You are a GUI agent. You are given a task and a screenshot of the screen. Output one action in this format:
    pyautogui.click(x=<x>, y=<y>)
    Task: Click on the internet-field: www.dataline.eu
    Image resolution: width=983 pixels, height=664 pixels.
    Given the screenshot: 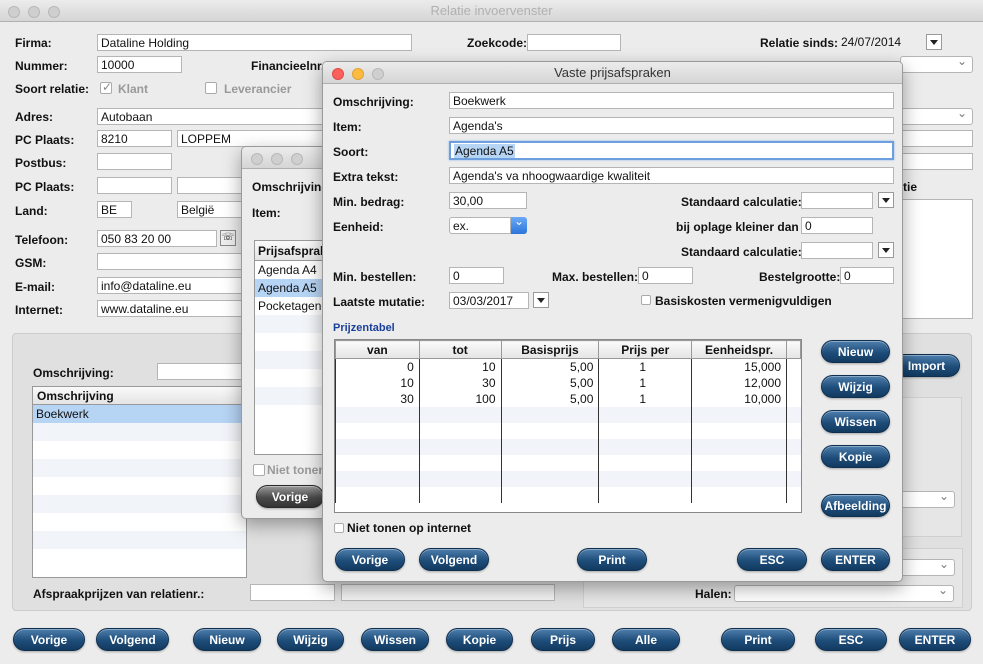 What is the action you would take?
    pyautogui.click(x=172, y=308)
    